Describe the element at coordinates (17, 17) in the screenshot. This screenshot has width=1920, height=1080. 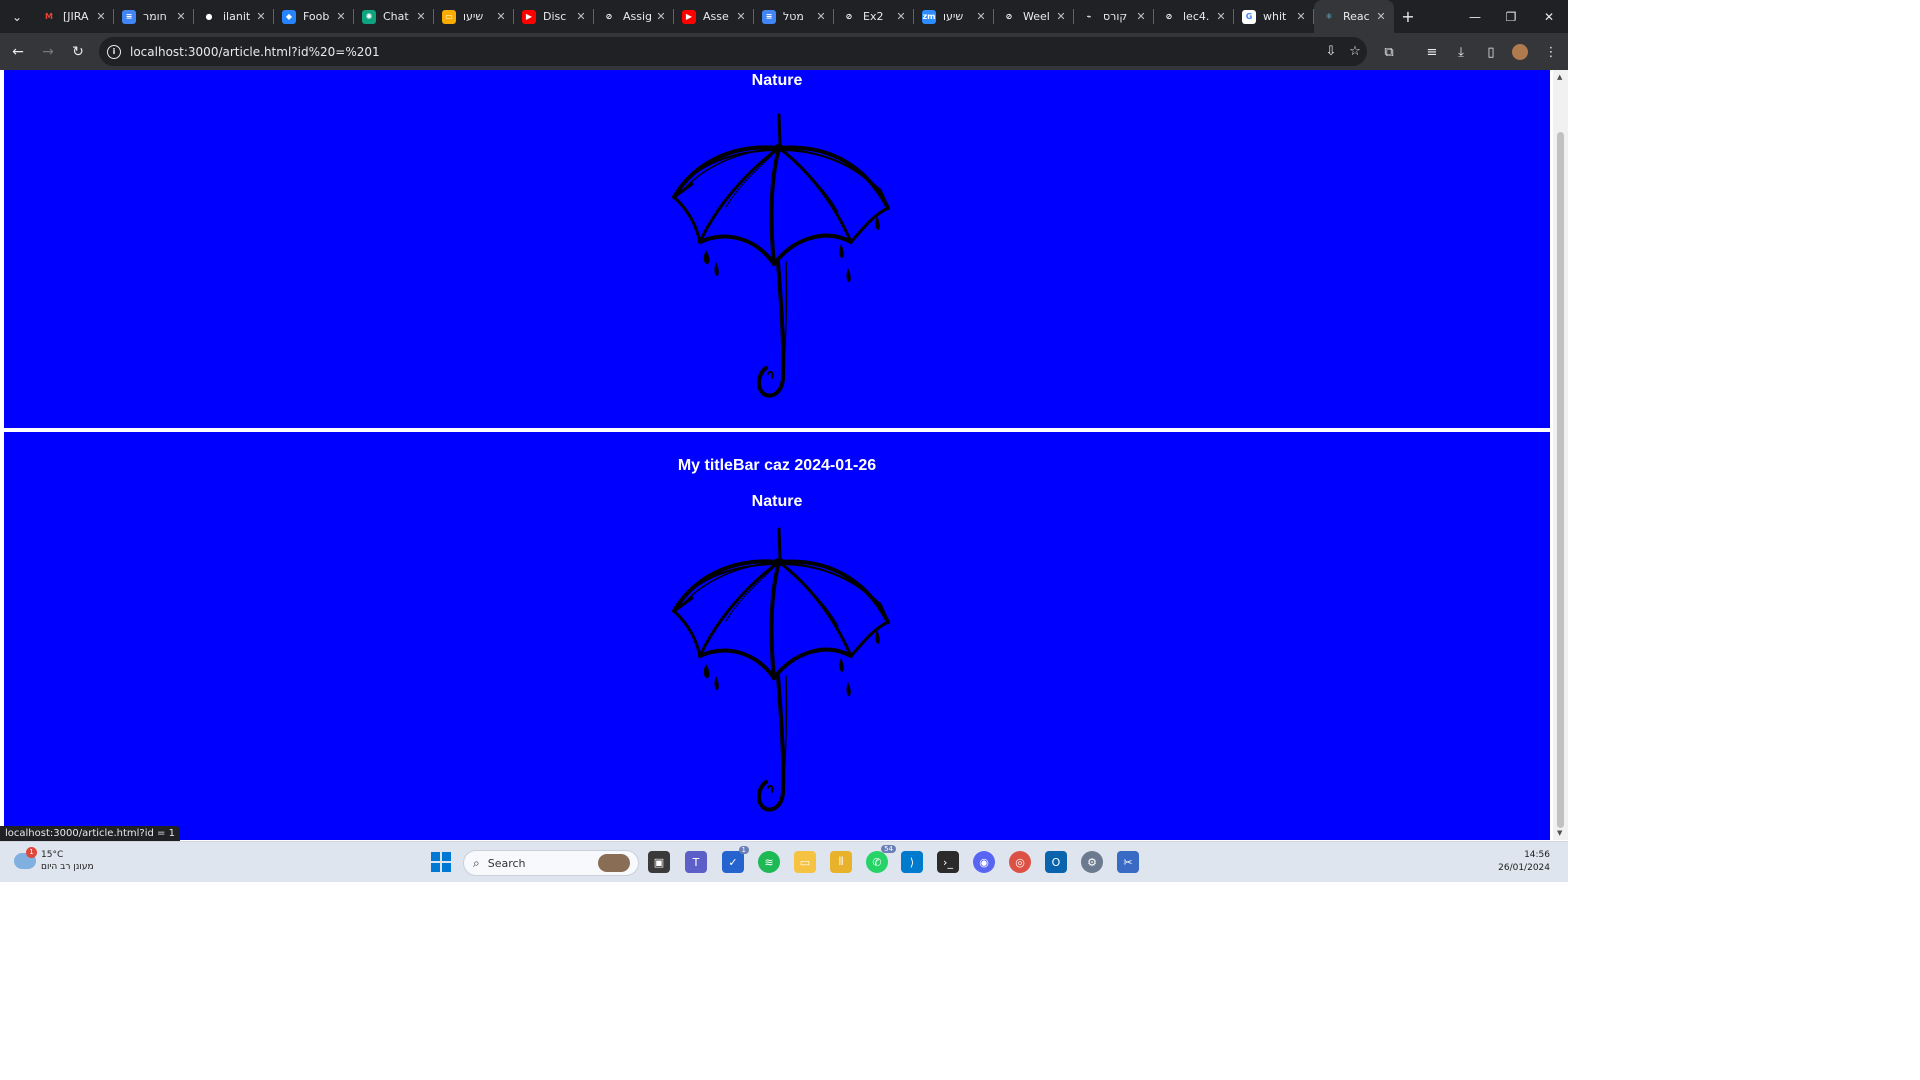
I see `tab-search-chevron-icon: ⌄` at that location.